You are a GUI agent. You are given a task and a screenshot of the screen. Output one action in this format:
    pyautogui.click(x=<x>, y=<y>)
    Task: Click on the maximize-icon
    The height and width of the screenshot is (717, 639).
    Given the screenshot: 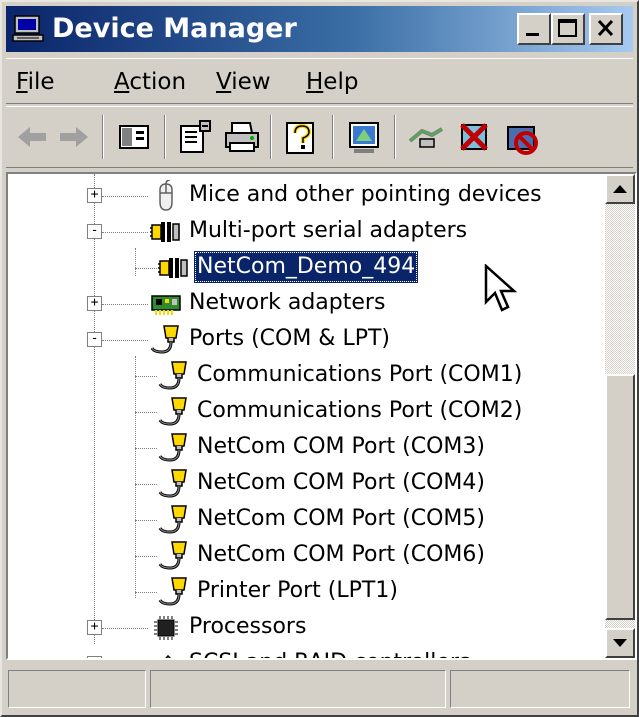 What is the action you would take?
    pyautogui.click(x=567, y=28)
    